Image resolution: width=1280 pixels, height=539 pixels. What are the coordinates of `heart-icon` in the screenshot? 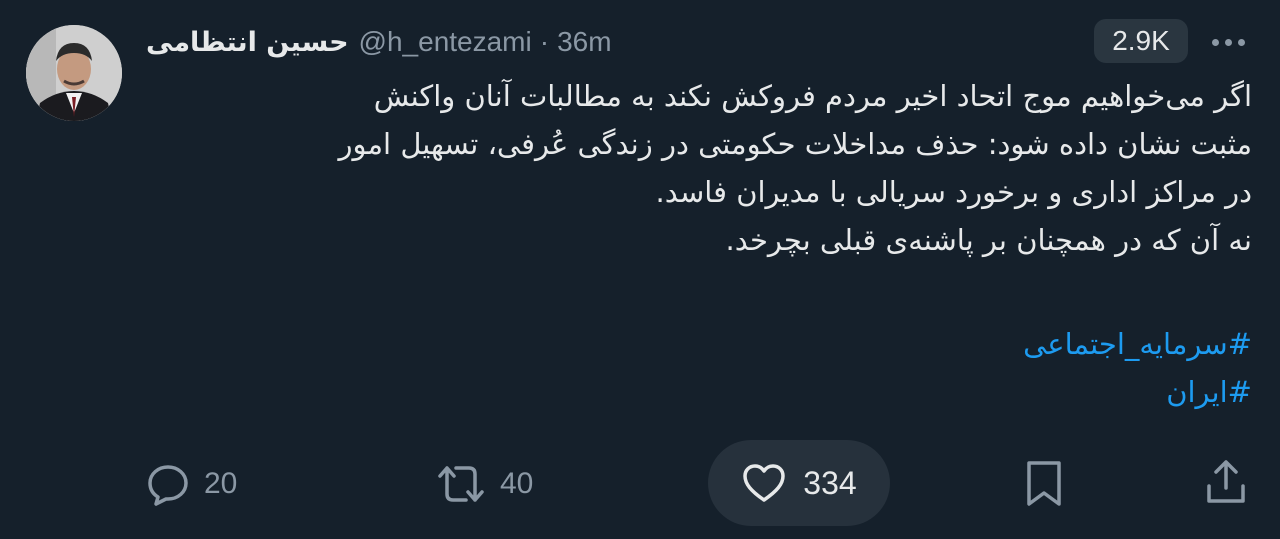 It's located at (764, 483).